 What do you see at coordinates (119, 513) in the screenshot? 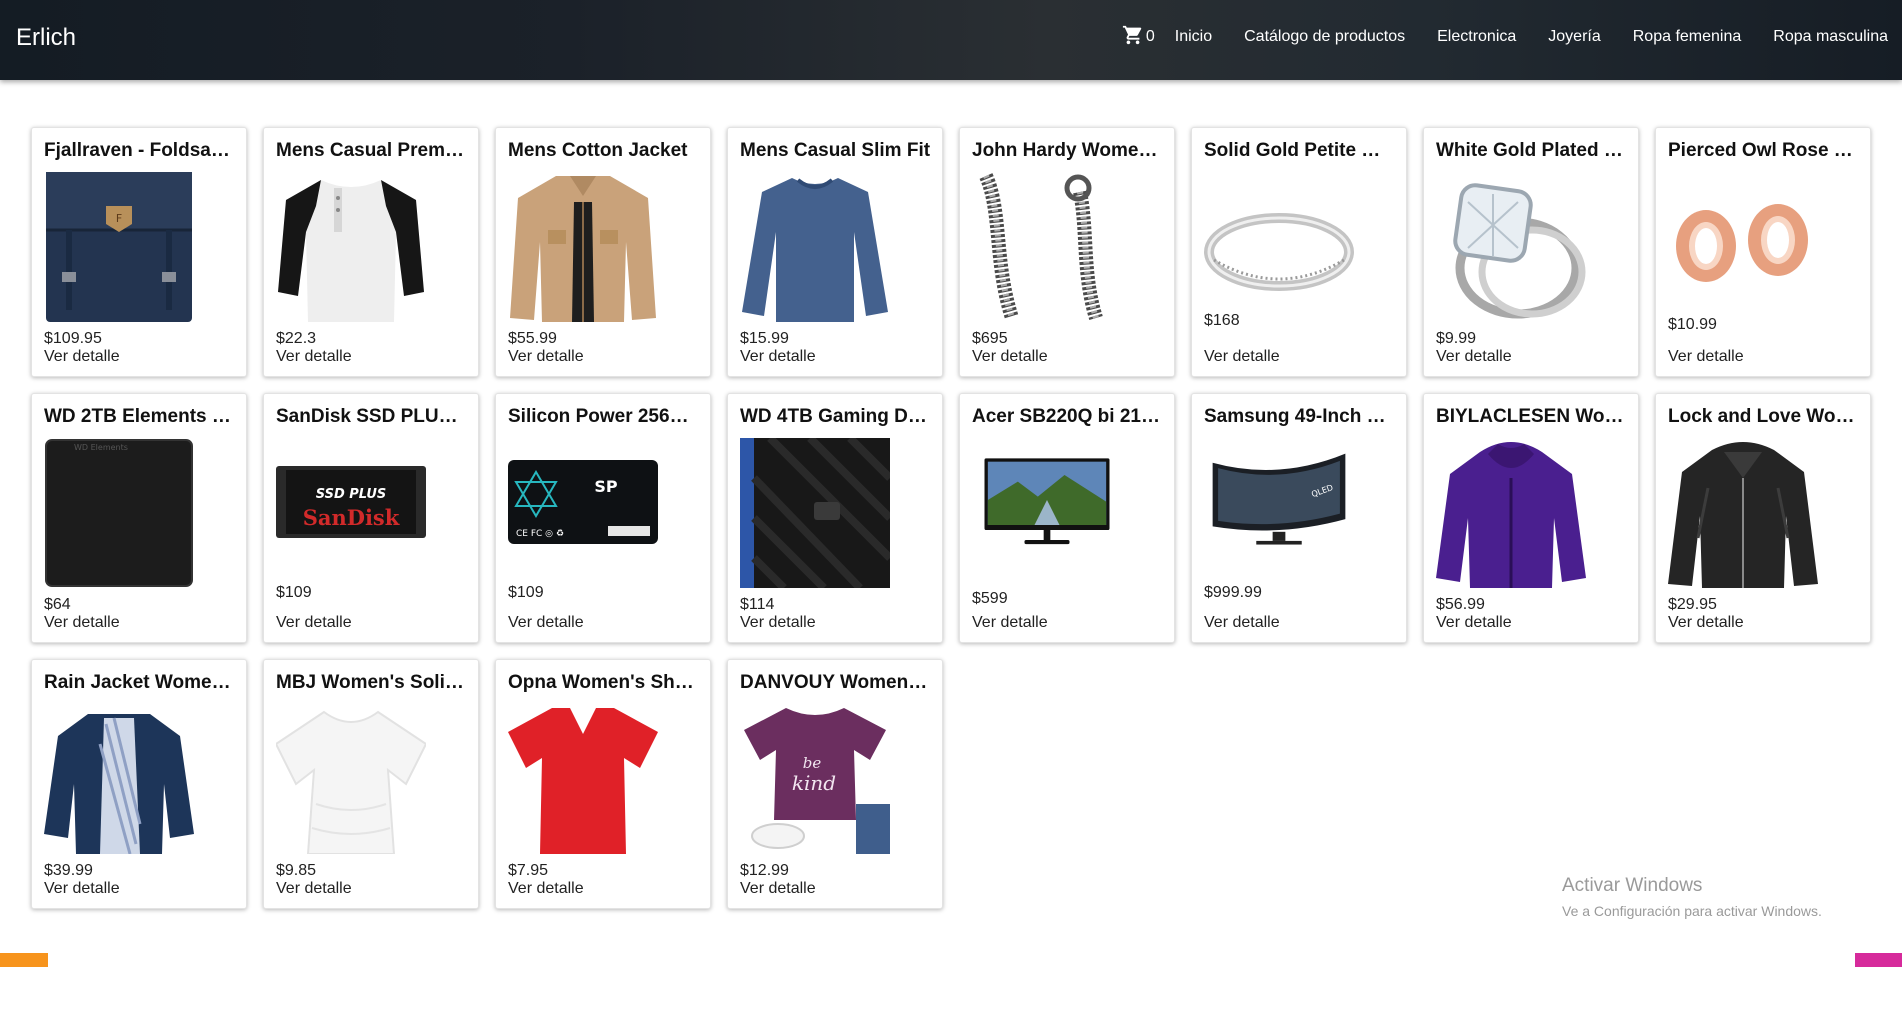
I see `hard-drive-icon: WD Elements` at bounding box center [119, 513].